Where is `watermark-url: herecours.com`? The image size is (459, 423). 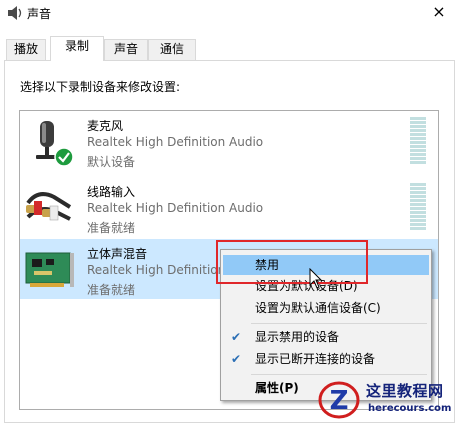
watermark-url: herecours.com is located at coordinates (410, 408).